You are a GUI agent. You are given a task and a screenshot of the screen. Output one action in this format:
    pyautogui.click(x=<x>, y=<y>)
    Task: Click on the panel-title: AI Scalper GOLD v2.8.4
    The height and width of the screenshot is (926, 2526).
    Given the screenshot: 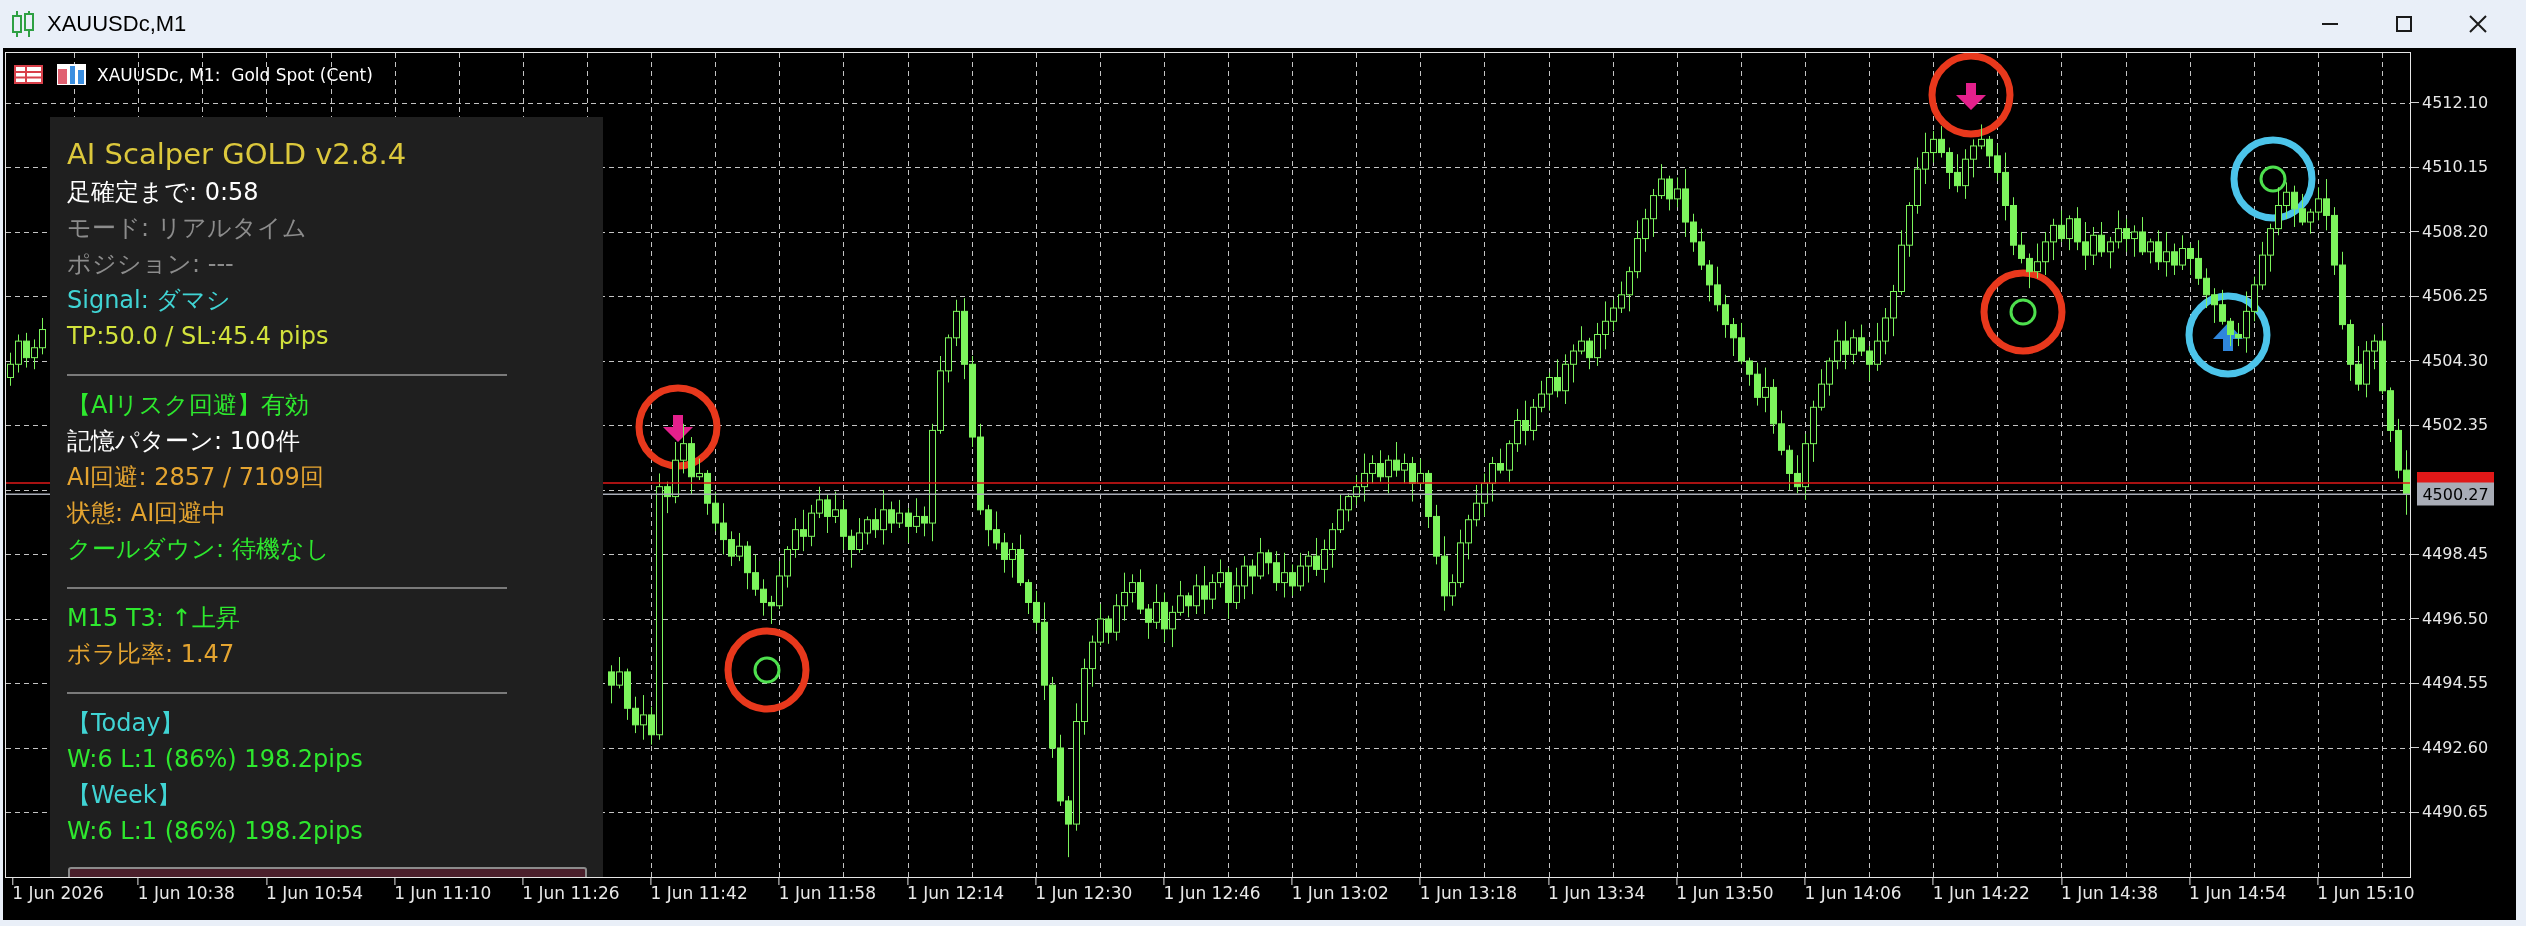 What is the action you would take?
    pyautogui.click(x=237, y=154)
    